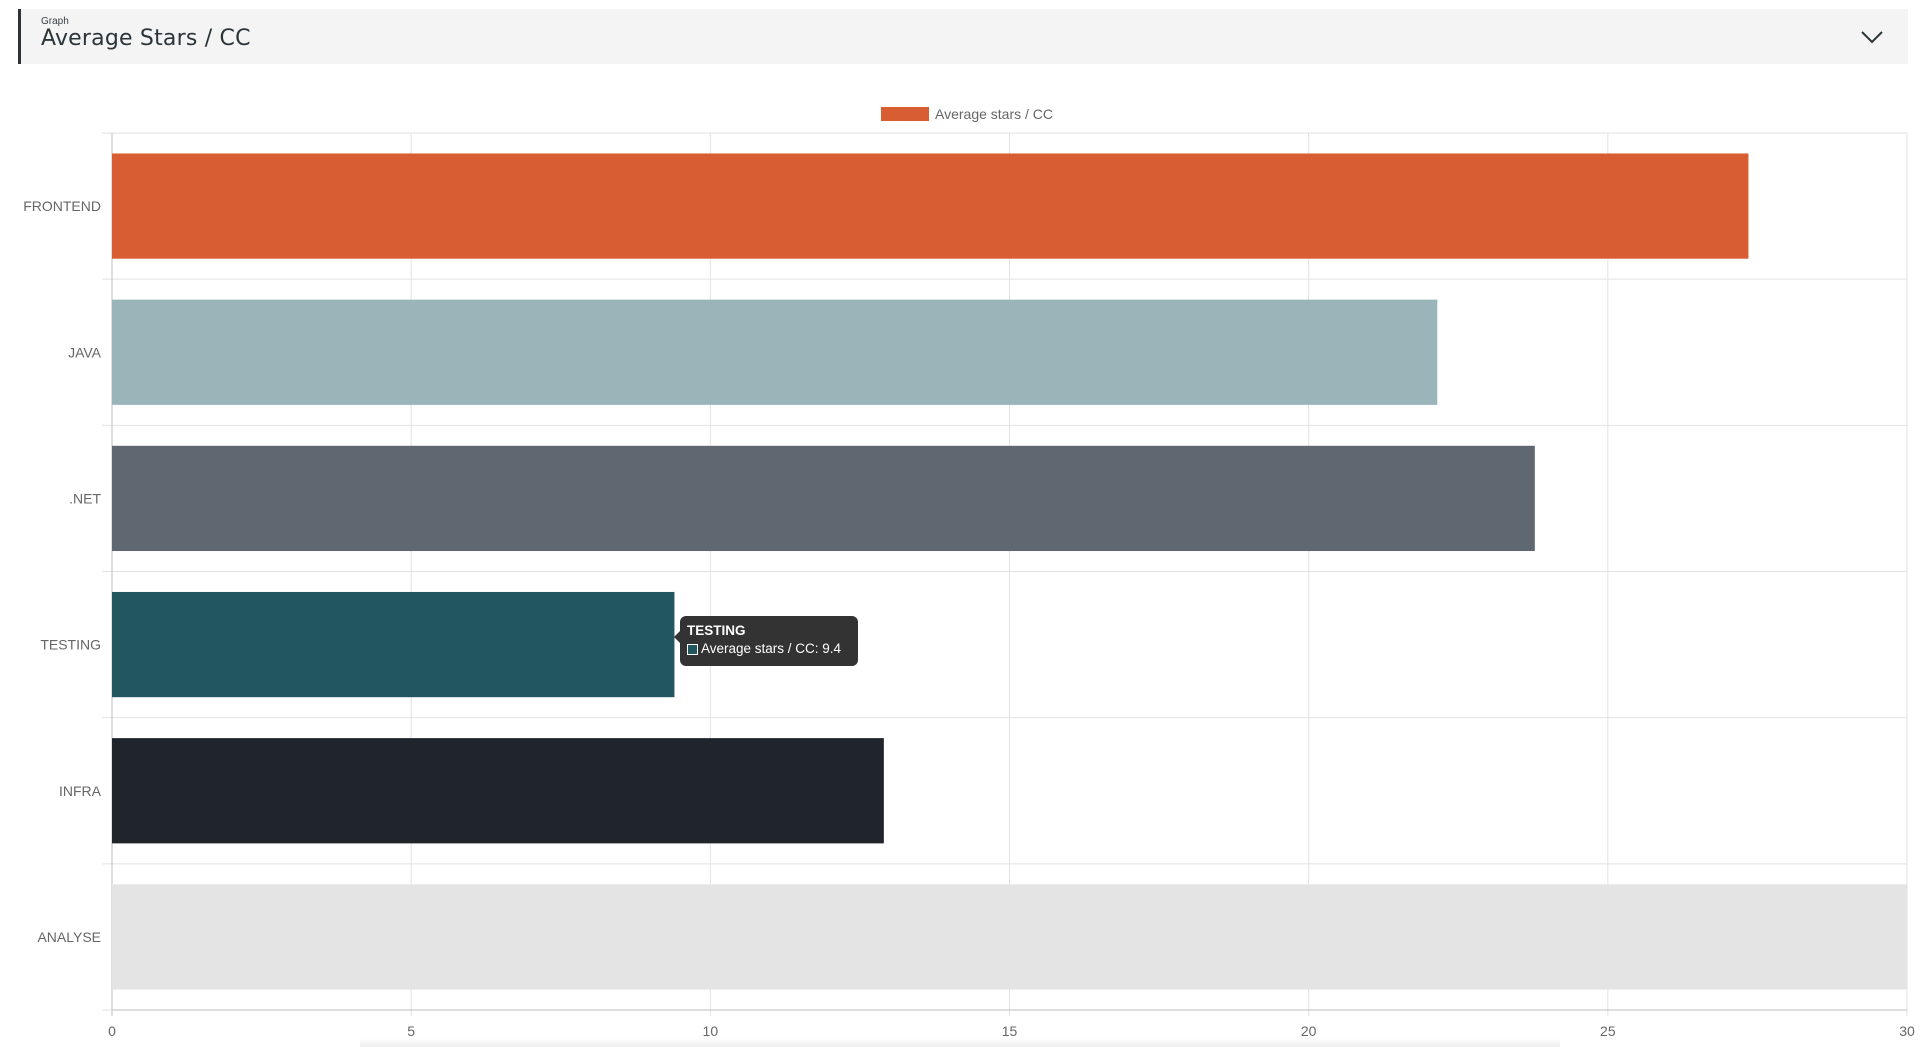 This screenshot has width=1920, height=1047. Describe the element at coordinates (930, 206) in the screenshot. I see `bar-frontend` at that location.